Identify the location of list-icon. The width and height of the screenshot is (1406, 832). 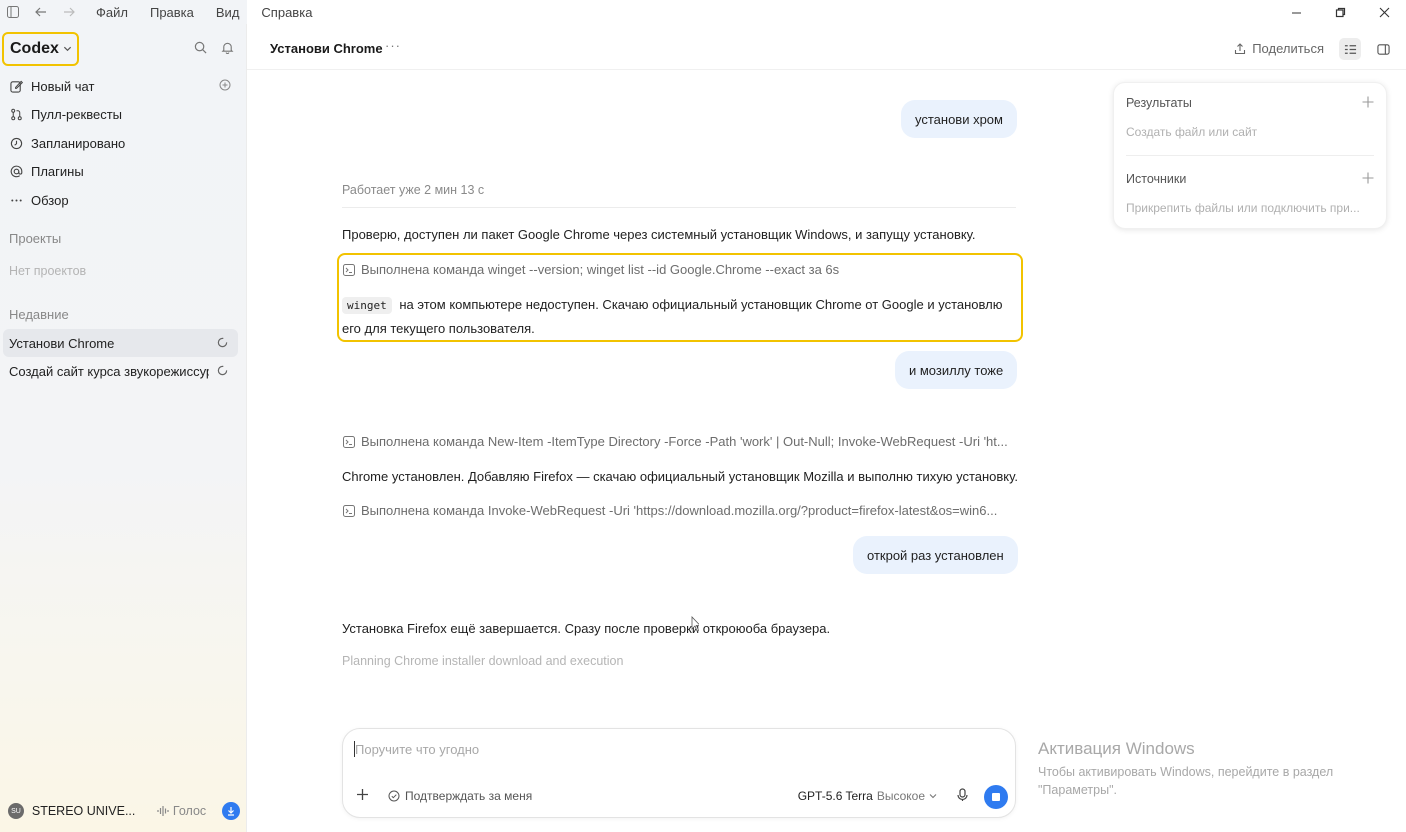
(1350, 49).